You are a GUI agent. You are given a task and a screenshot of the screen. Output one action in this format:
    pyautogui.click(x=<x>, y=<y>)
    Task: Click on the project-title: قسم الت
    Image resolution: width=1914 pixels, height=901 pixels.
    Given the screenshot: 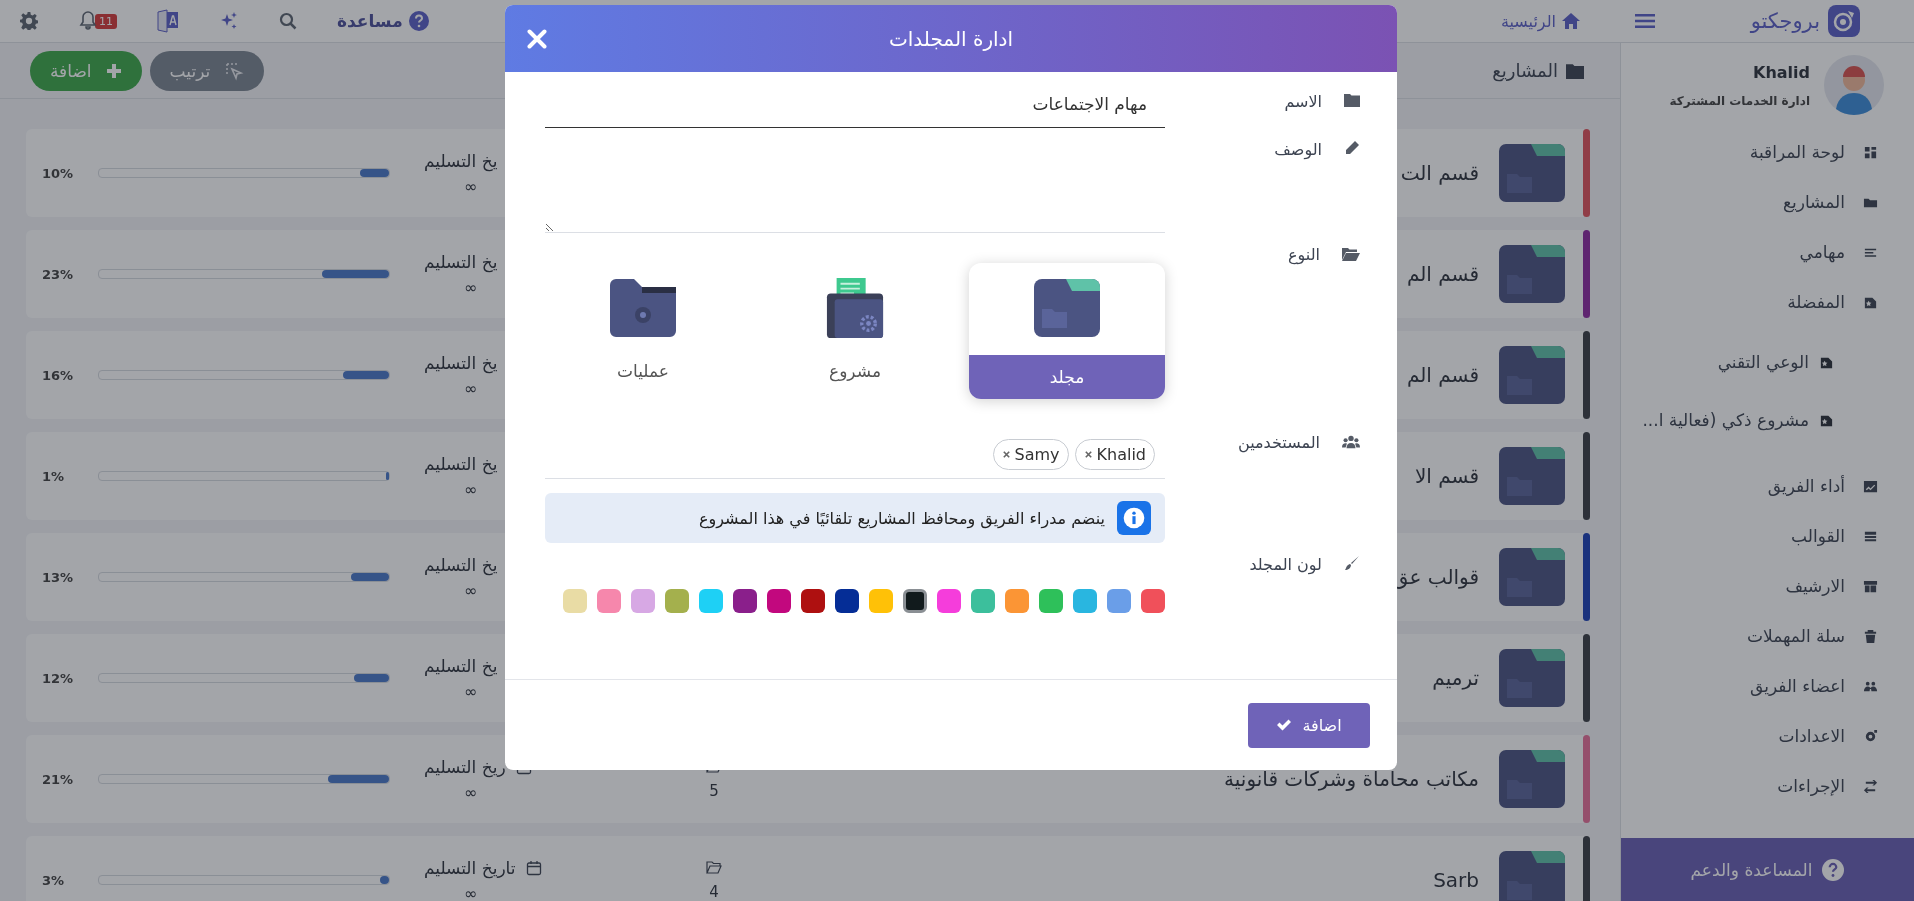 What is the action you would take?
    pyautogui.click(x=1439, y=173)
    